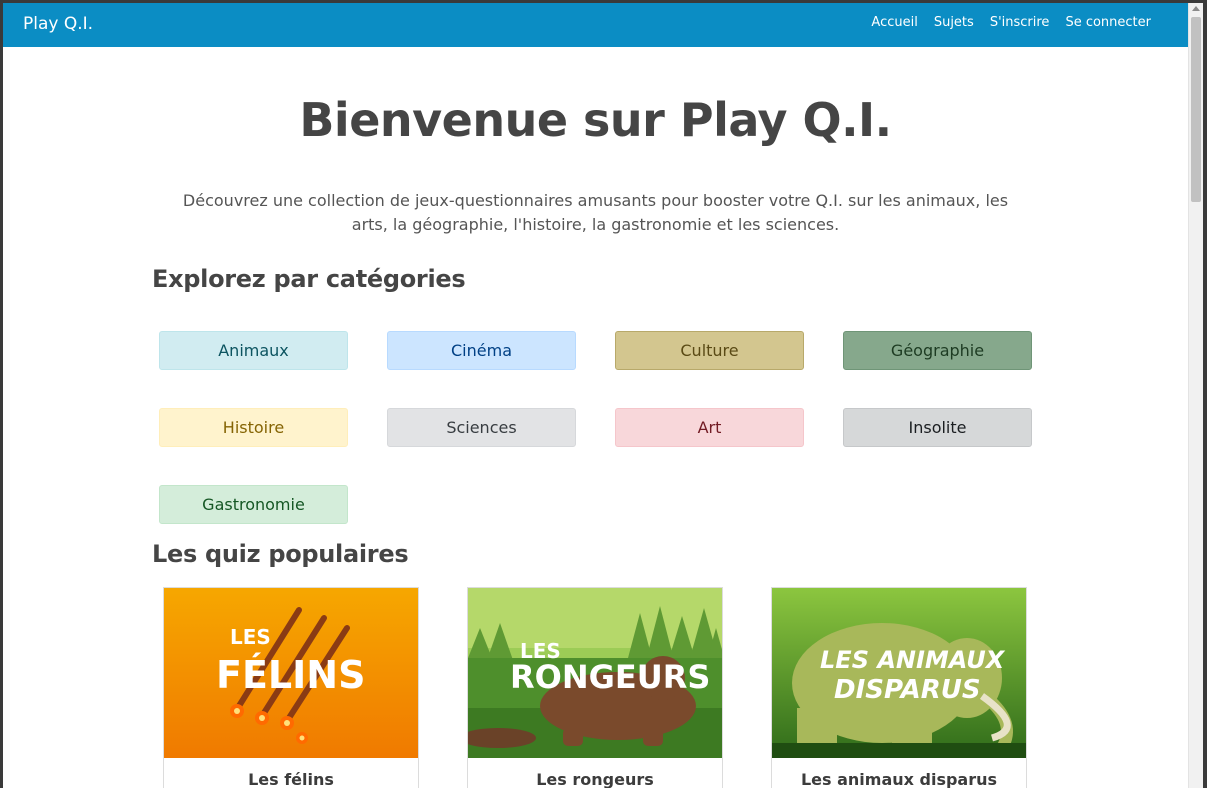 This screenshot has height=788, width=1207. I want to click on scrollbar-thumb, so click(1196, 109).